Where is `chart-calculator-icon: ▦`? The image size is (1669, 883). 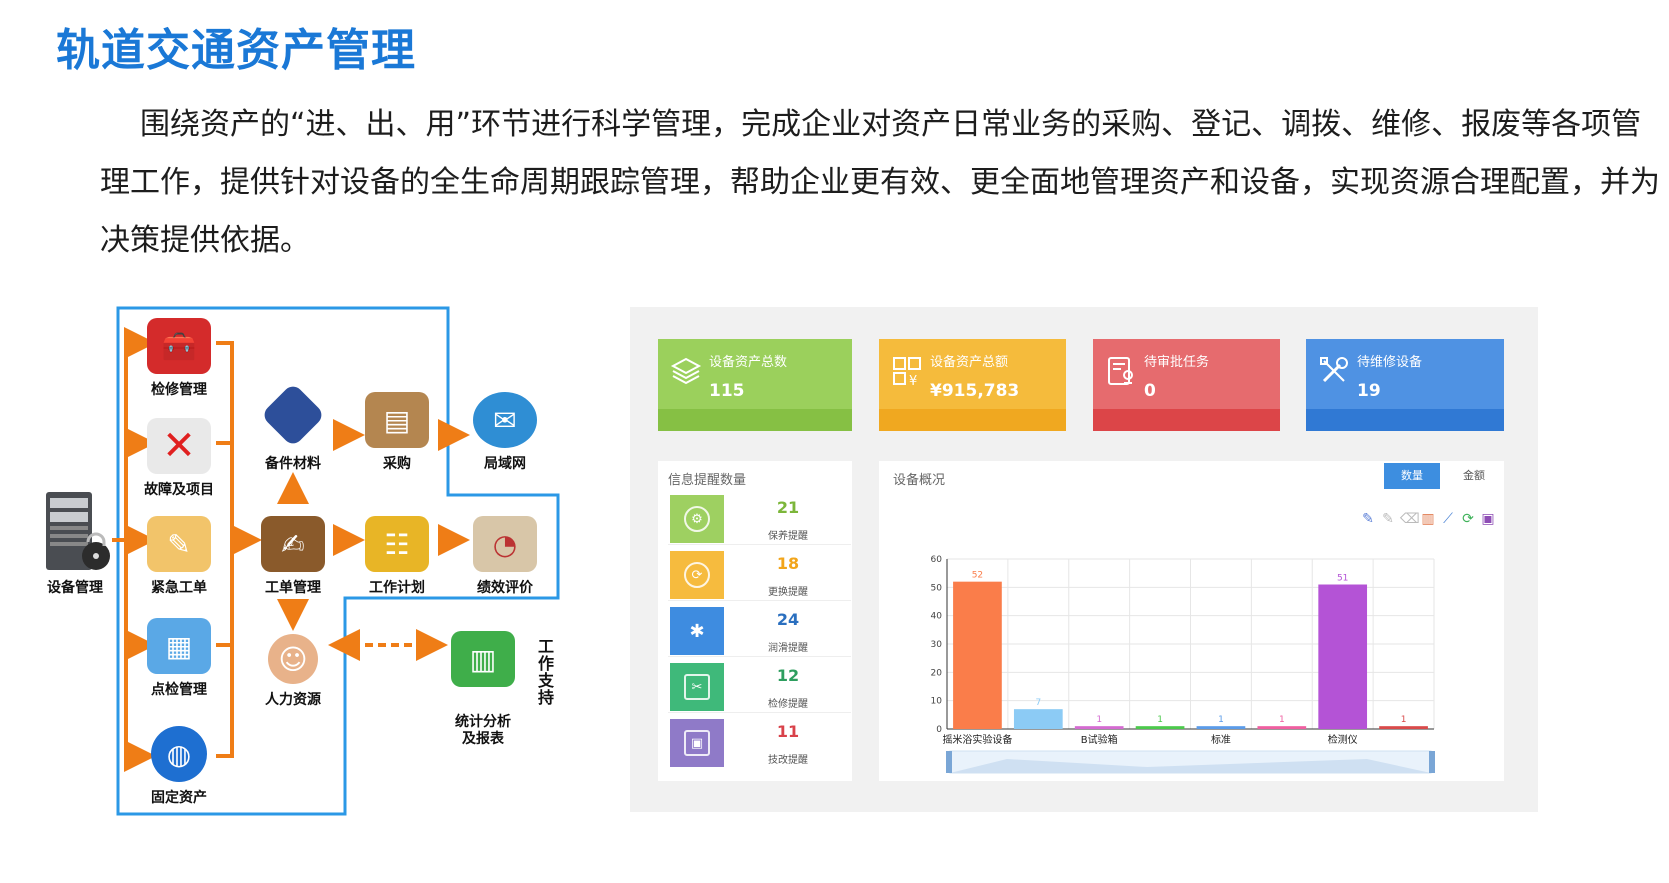 chart-calculator-icon: ▦ is located at coordinates (179, 646).